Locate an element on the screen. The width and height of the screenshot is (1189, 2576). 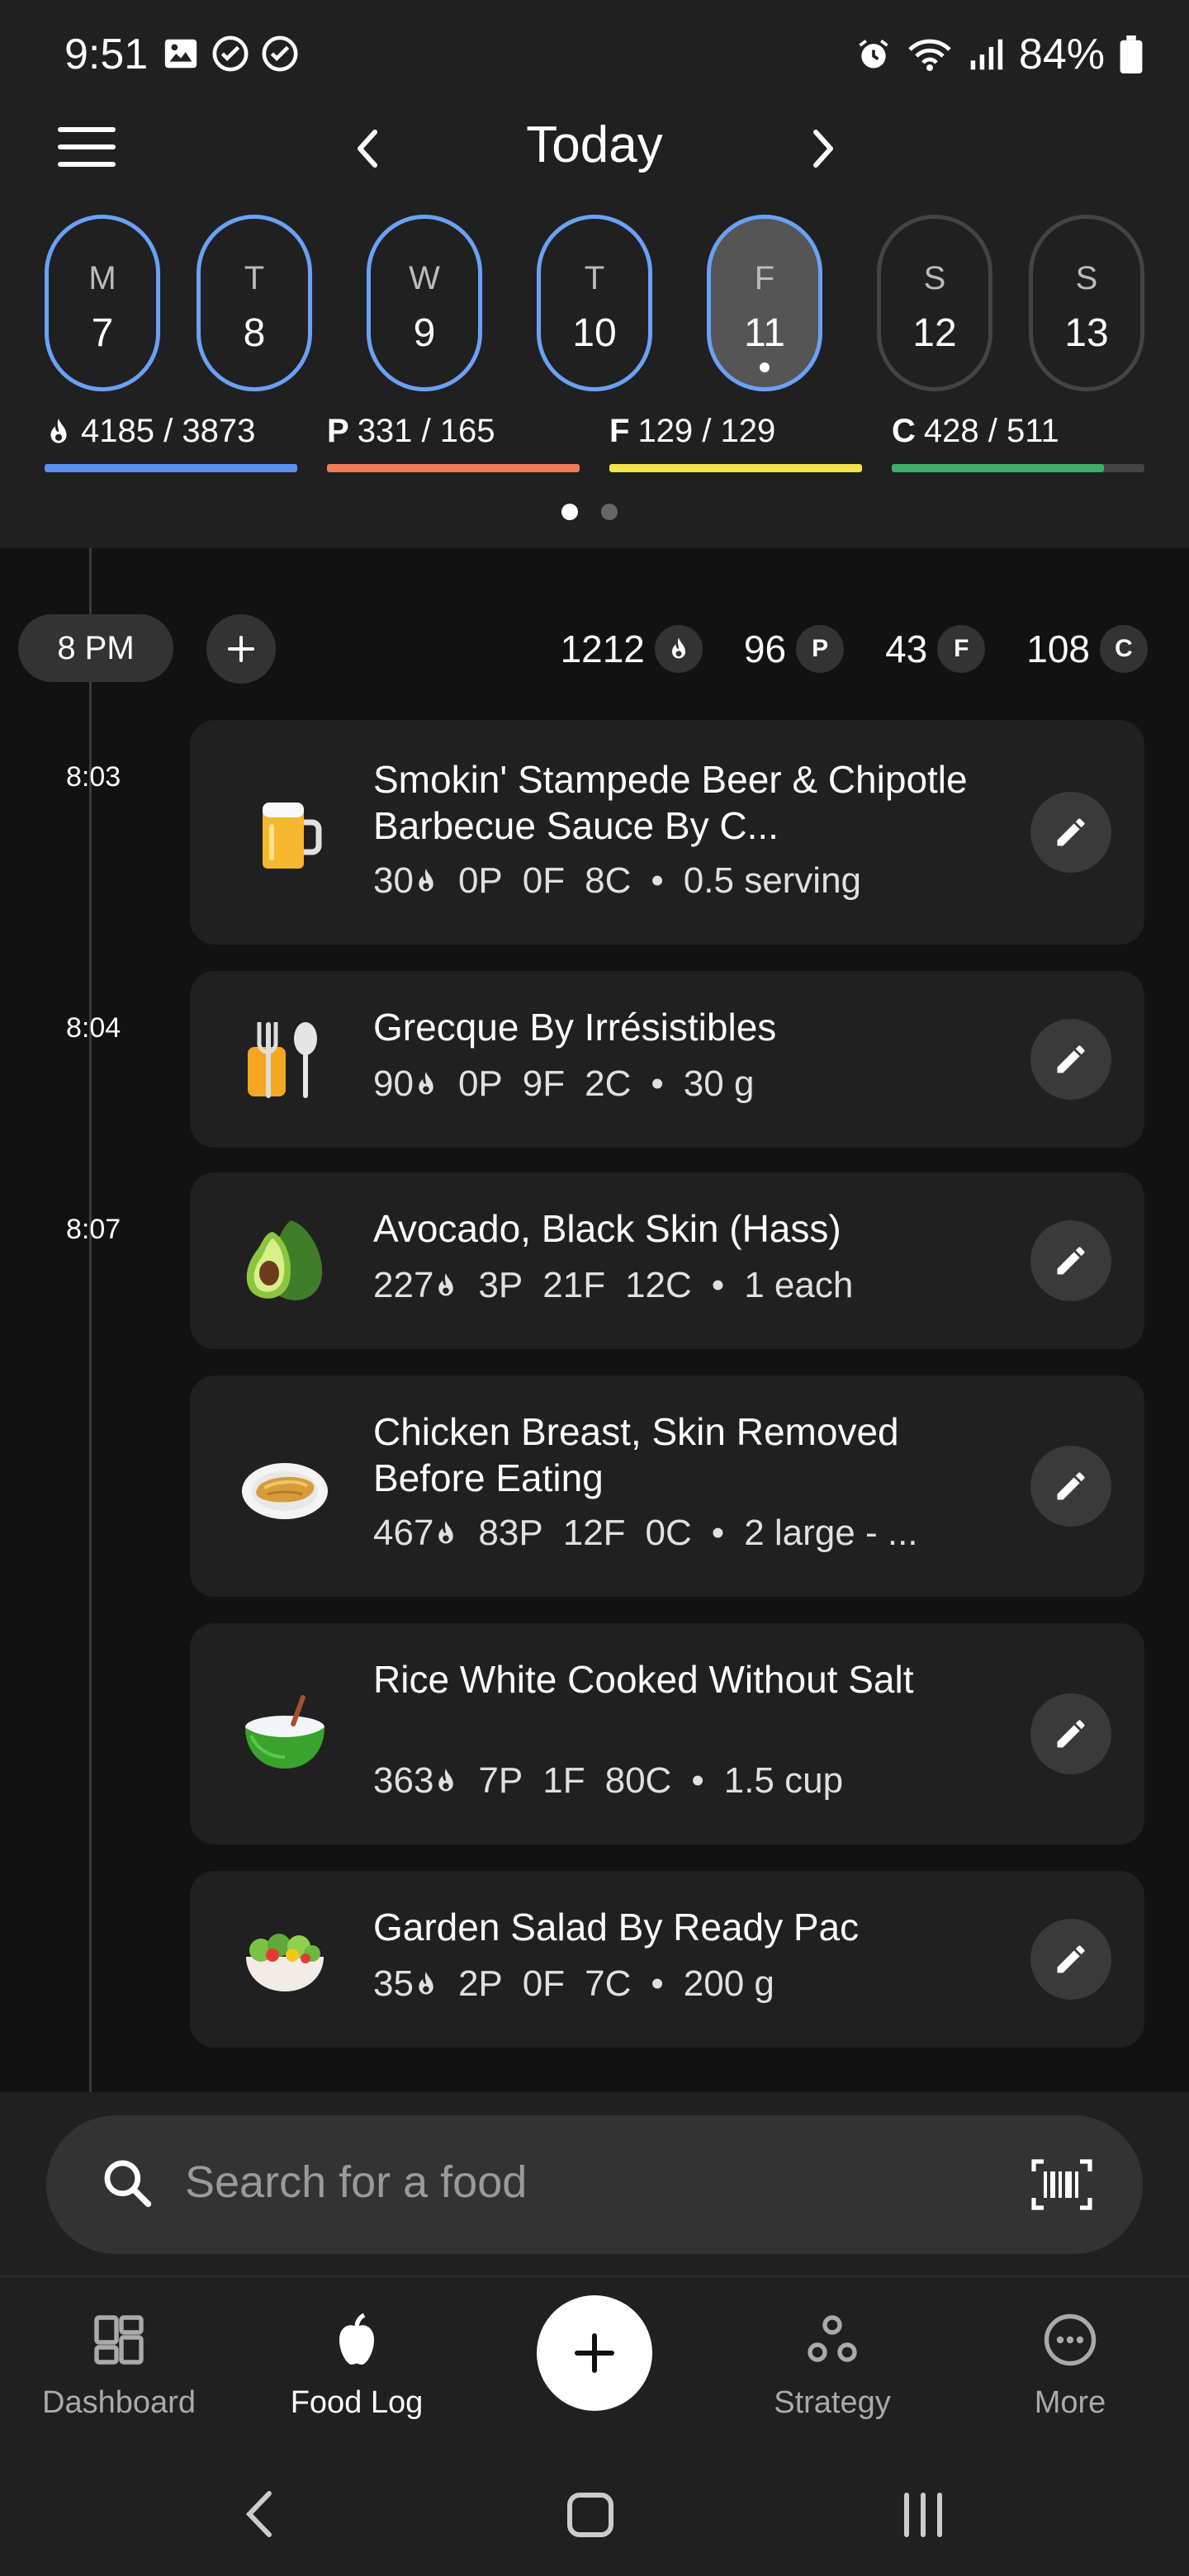
nav-food-log-label: Food Log is located at coordinates (357, 2402).